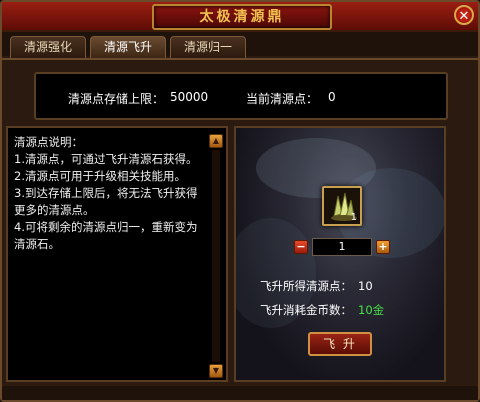 Image resolution: width=480 pixels, height=402 pixels. What do you see at coordinates (241, 96) in the screenshot?
I see `info-bar: 清源点存储上限： 50000 当前清源点： 0` at bounding box center [241, 96].